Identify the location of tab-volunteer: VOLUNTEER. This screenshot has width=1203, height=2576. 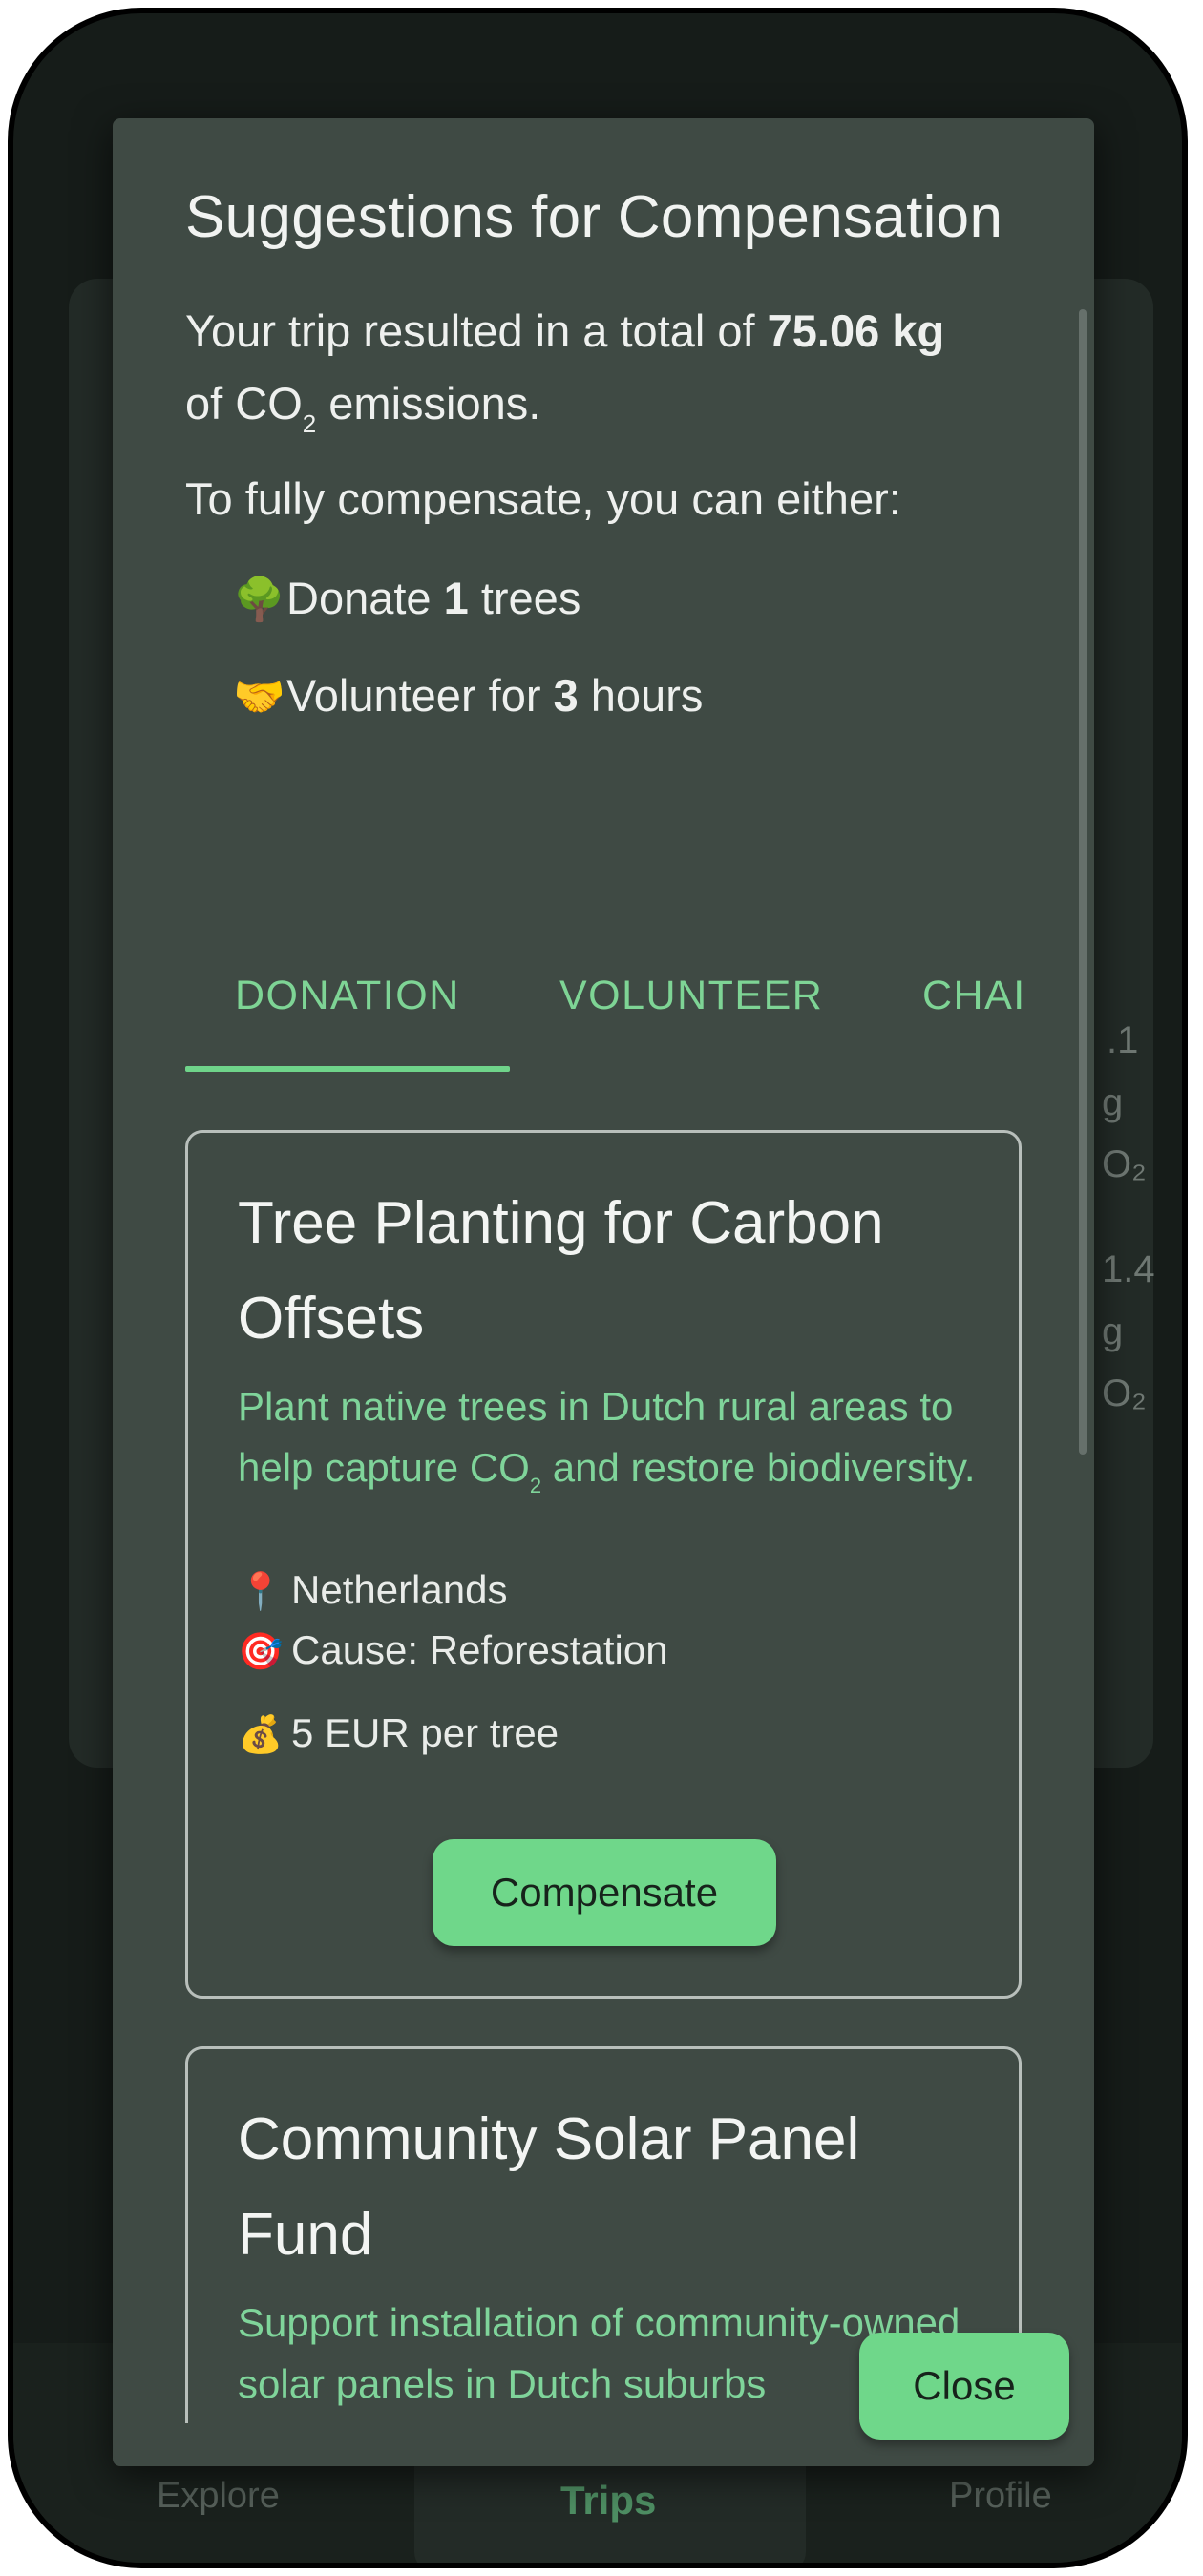
(691, 996).